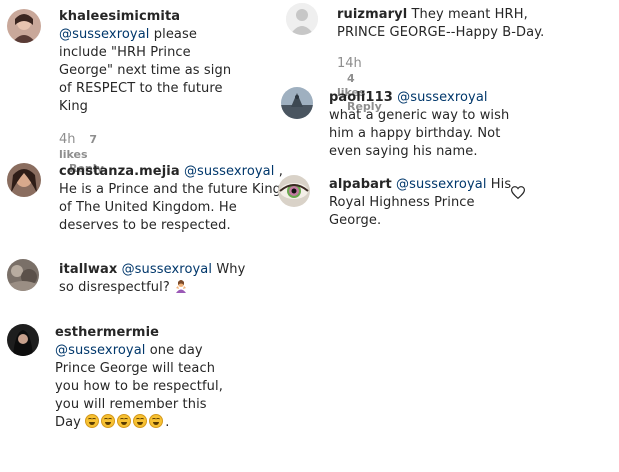 This screenshot has width=619, height=472. What do you see at coordinates (148, 207) in the screenshot?
I see `comment-line: of The United Kingdom. He` at bounding box center [148, 207].